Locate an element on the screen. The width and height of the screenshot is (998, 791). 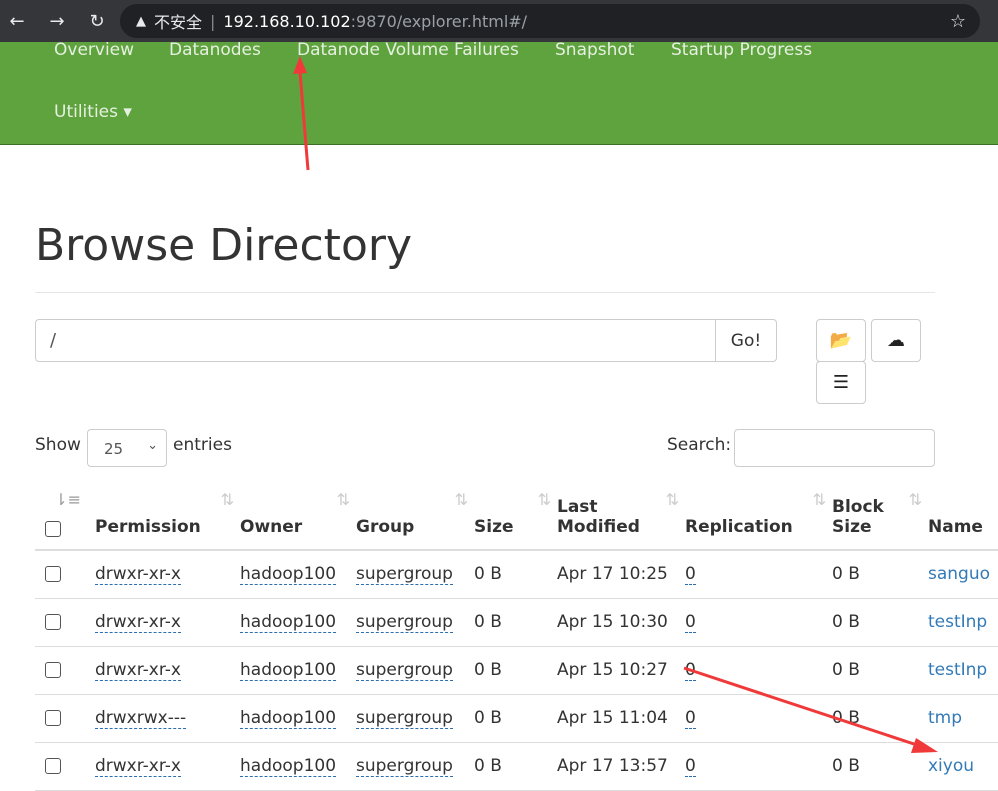
header-group: Group ⇅ is located at coordinates (415, 516).